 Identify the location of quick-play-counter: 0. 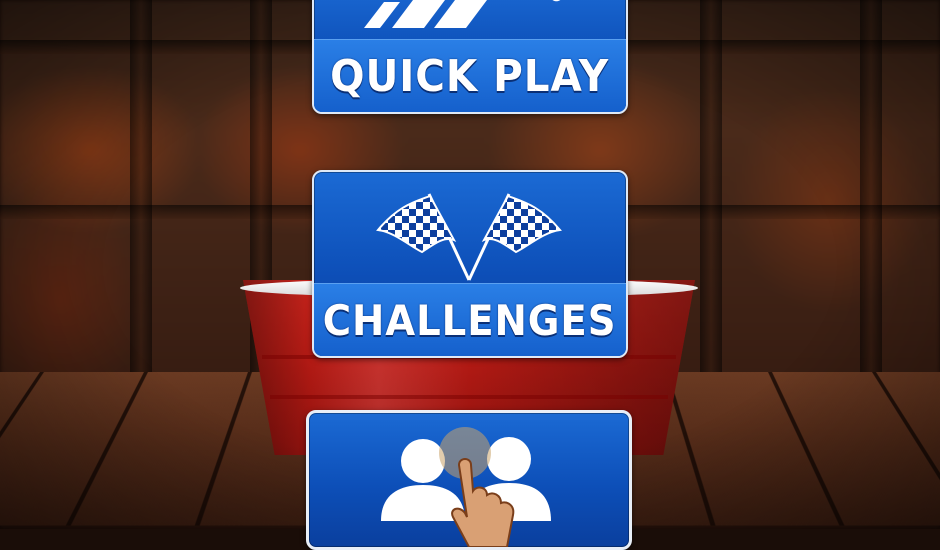
(556, 3).